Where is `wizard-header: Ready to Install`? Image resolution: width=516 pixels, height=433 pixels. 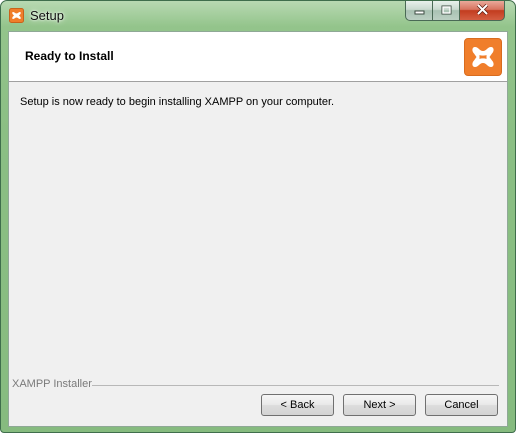 wizard-header: Ready to Install is located at coordinates (258, 57).